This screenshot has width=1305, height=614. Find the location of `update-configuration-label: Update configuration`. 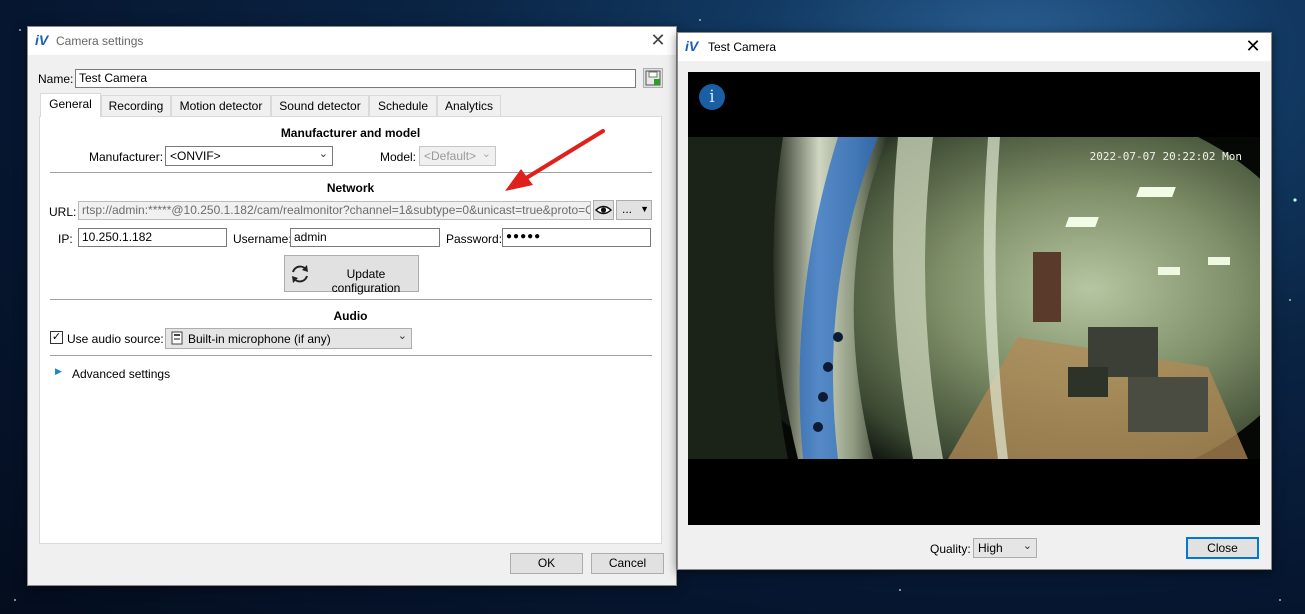

update-configuration-label: Update configuration is located at coordinates (366, 281).